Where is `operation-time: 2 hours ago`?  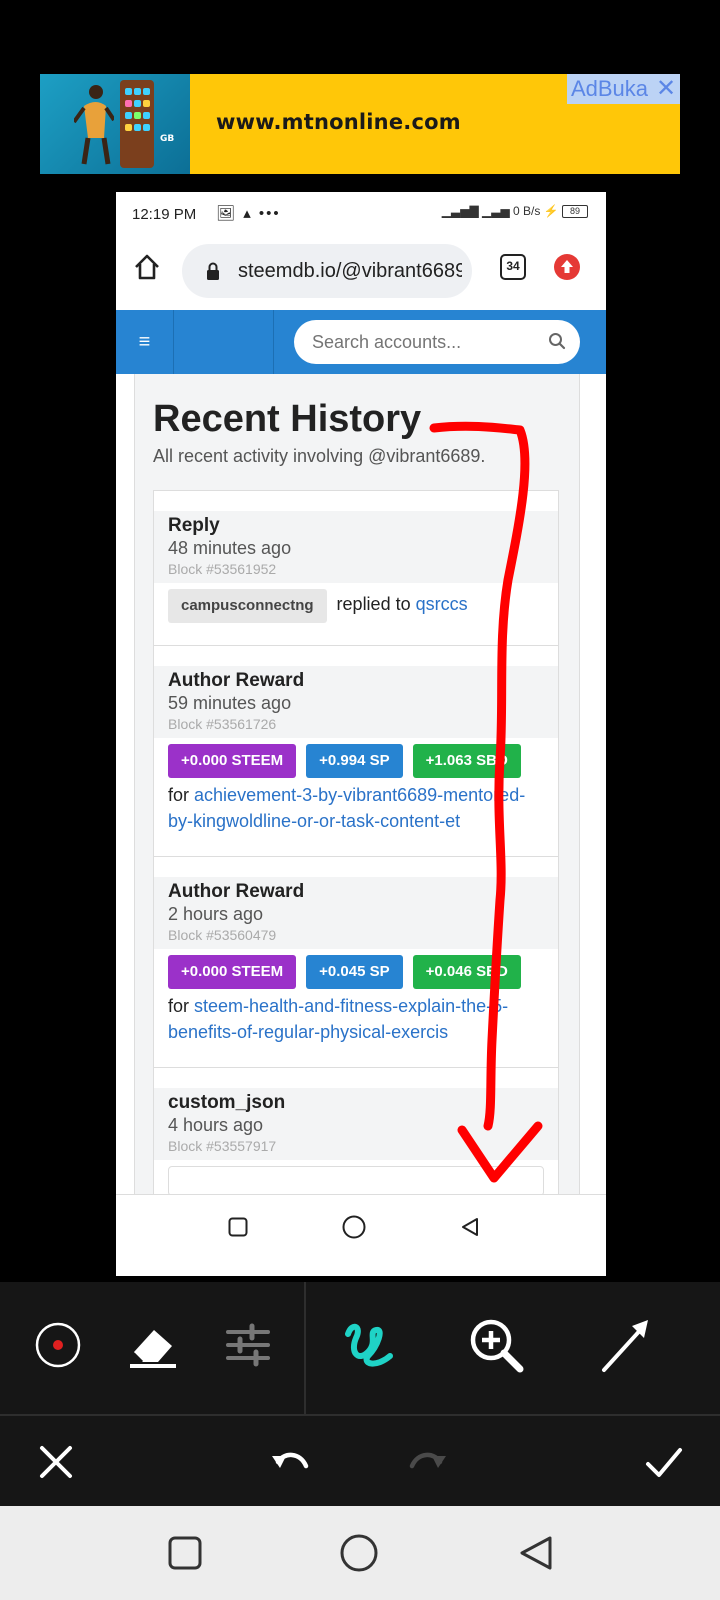 operation-time: 2 hours ago is located at coordinates (216, 914).